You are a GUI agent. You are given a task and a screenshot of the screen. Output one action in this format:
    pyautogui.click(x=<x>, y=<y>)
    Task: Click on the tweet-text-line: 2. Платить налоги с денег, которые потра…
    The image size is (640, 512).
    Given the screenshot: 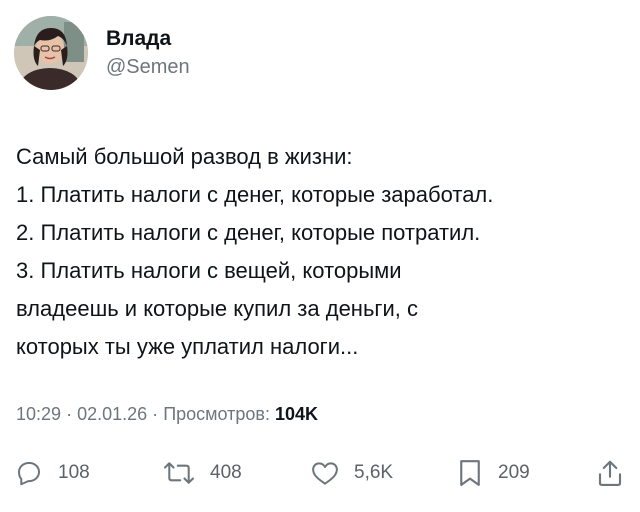 What is the action you would take?
    pyautogui.click(x=248, y=232)
    